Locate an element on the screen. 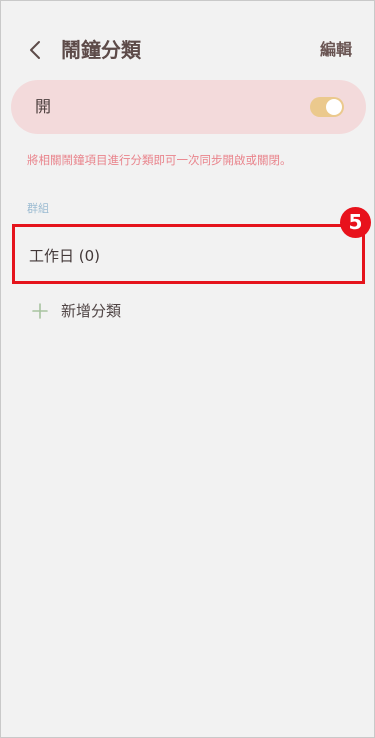  category-item-label: 工作日 (0) is located at coordinates (65, 256).